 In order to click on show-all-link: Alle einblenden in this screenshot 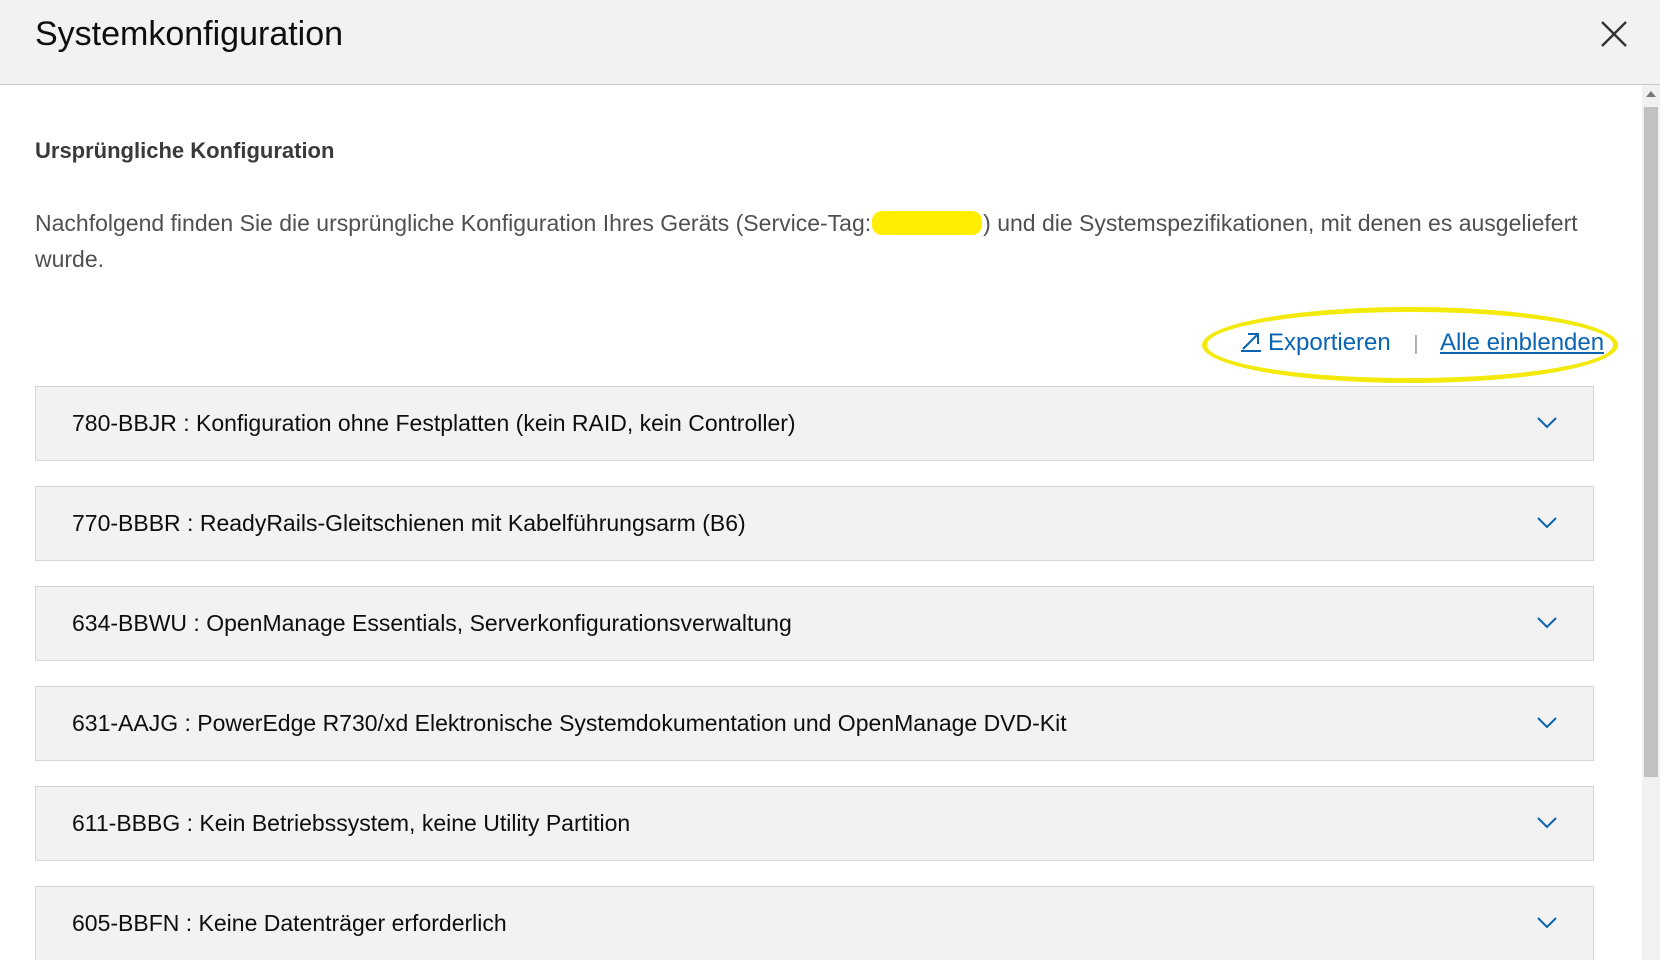, I will do `click(1522, 342)`.